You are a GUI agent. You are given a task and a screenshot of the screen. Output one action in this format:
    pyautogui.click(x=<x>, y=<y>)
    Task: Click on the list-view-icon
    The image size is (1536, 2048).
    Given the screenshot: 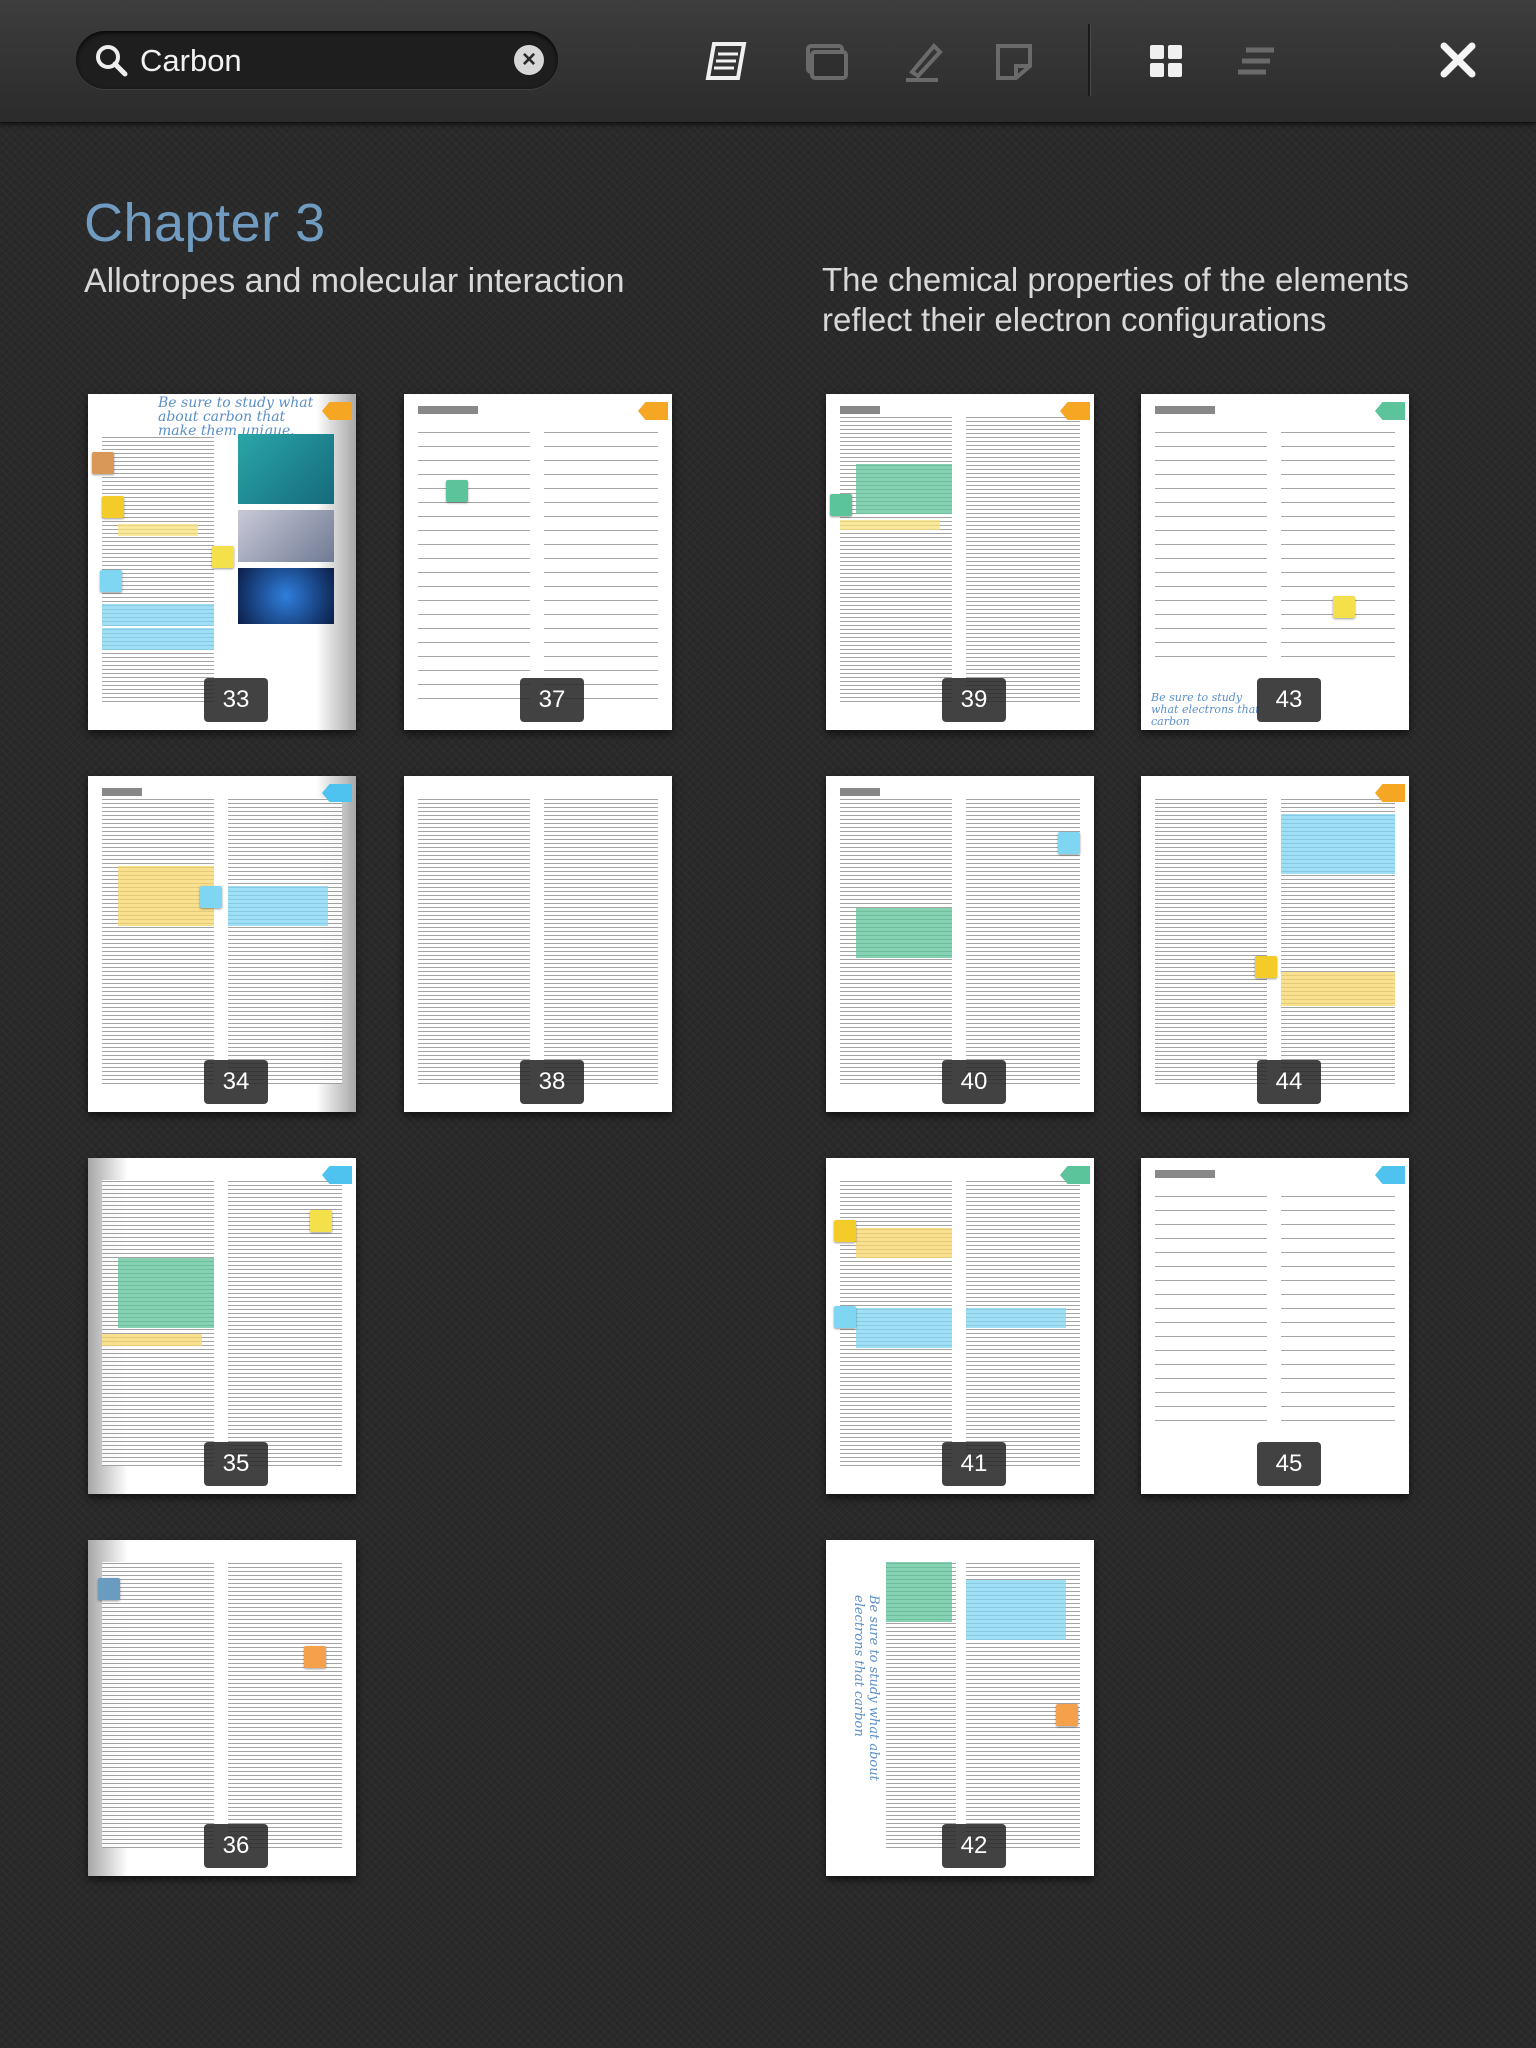 What is the action you would take?
    pyautogui.click(x=1257, y=61)
    